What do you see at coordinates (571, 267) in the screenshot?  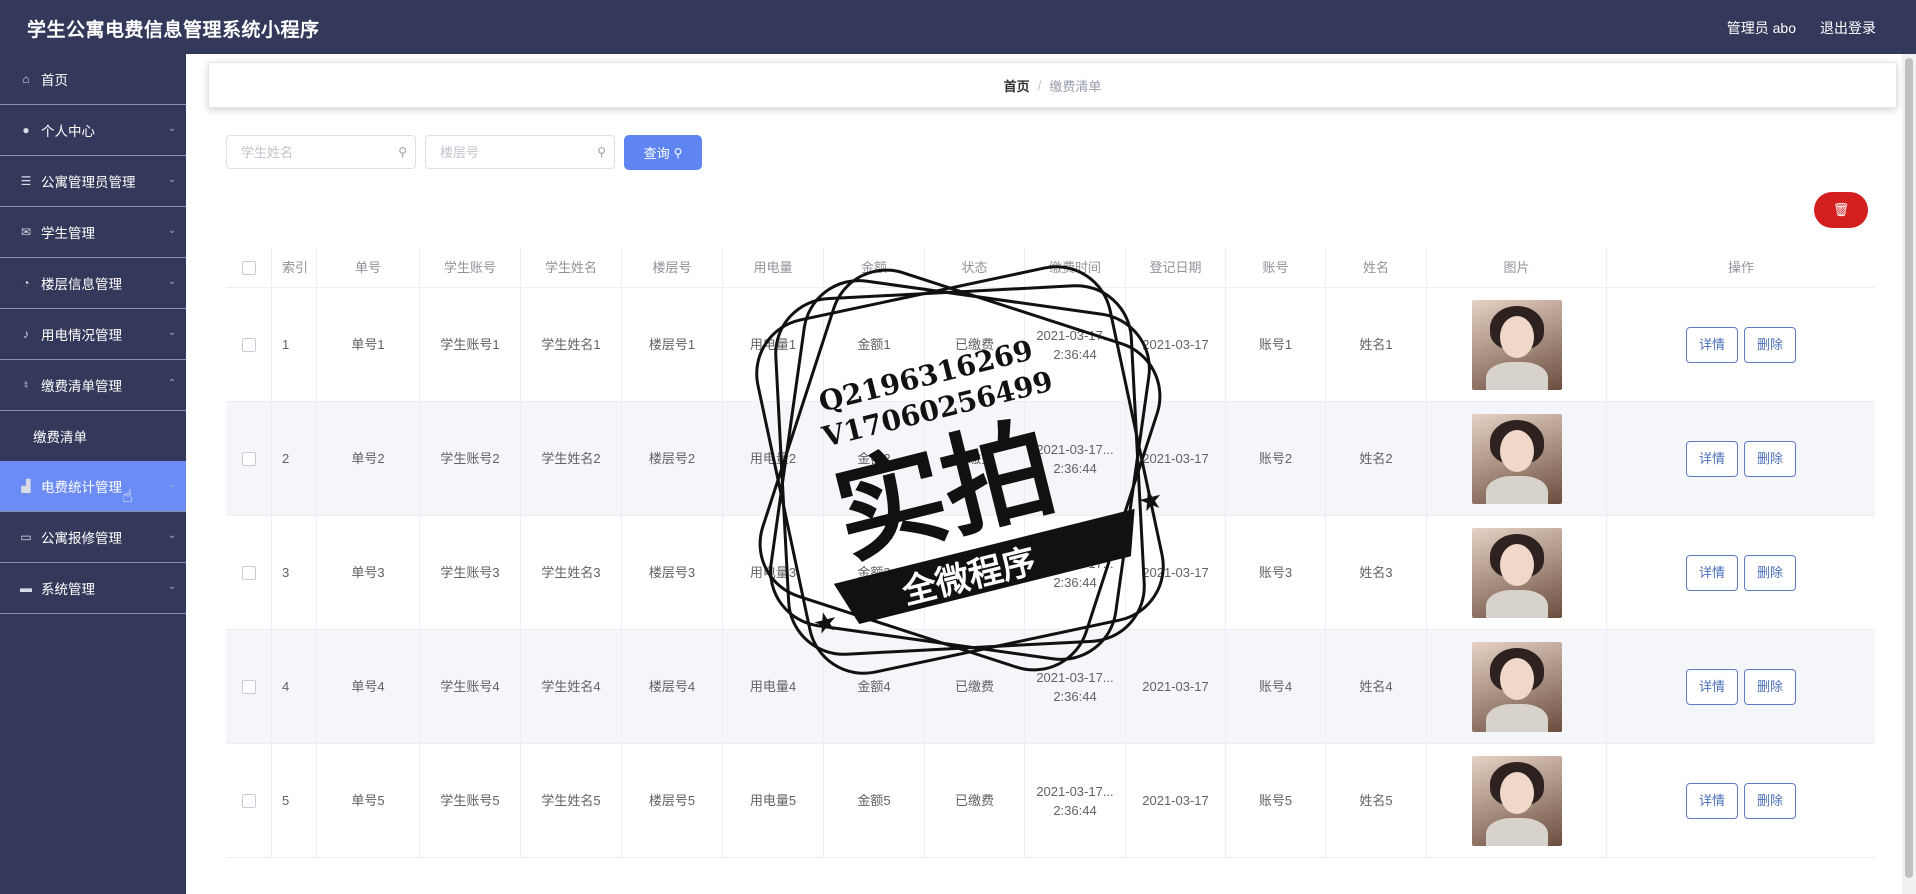 I see `column-header: 学生姓名` at bounding box center [571, 267].